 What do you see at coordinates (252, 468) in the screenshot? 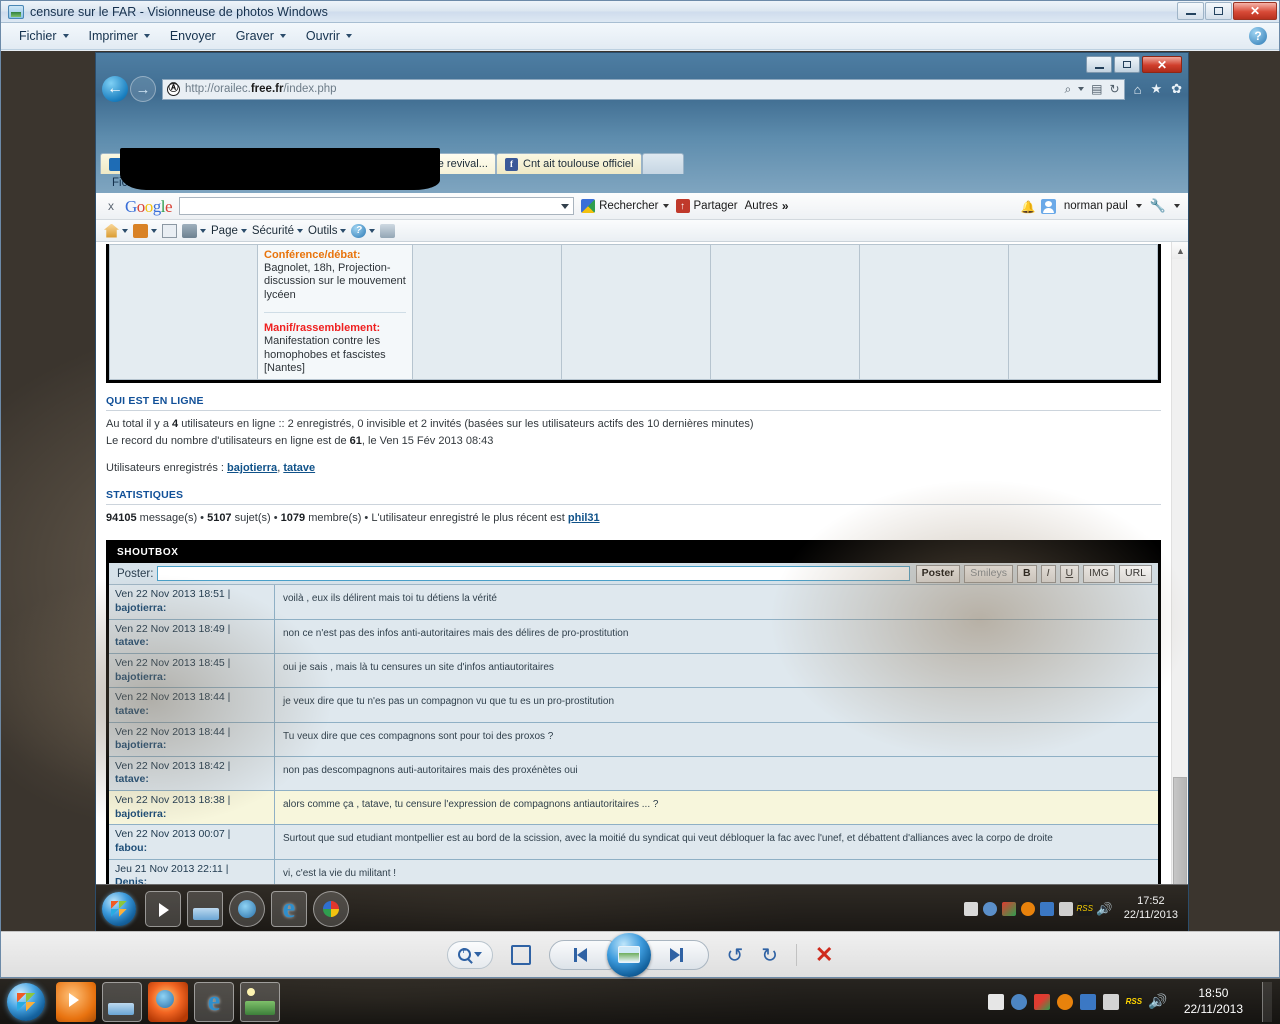
I see `user-link-bajotierra: bajotierra` at bounding box center [252, 468].